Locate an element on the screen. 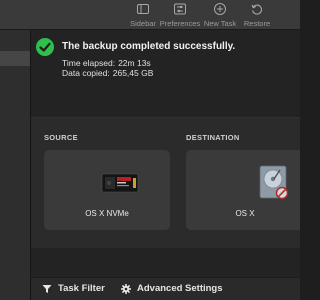  task-filter-label: Task Filter is located at coordinates (81, 288).